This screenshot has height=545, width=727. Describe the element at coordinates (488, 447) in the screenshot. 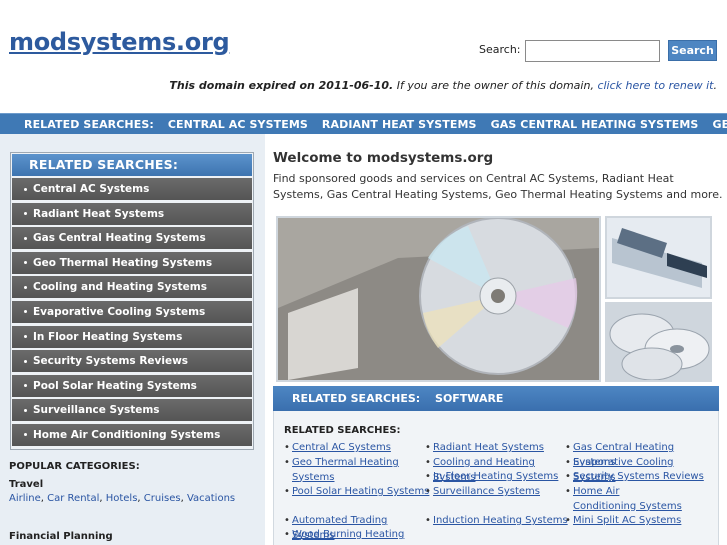

I see `related-link-label: Radiant Heat Systems` at that location.